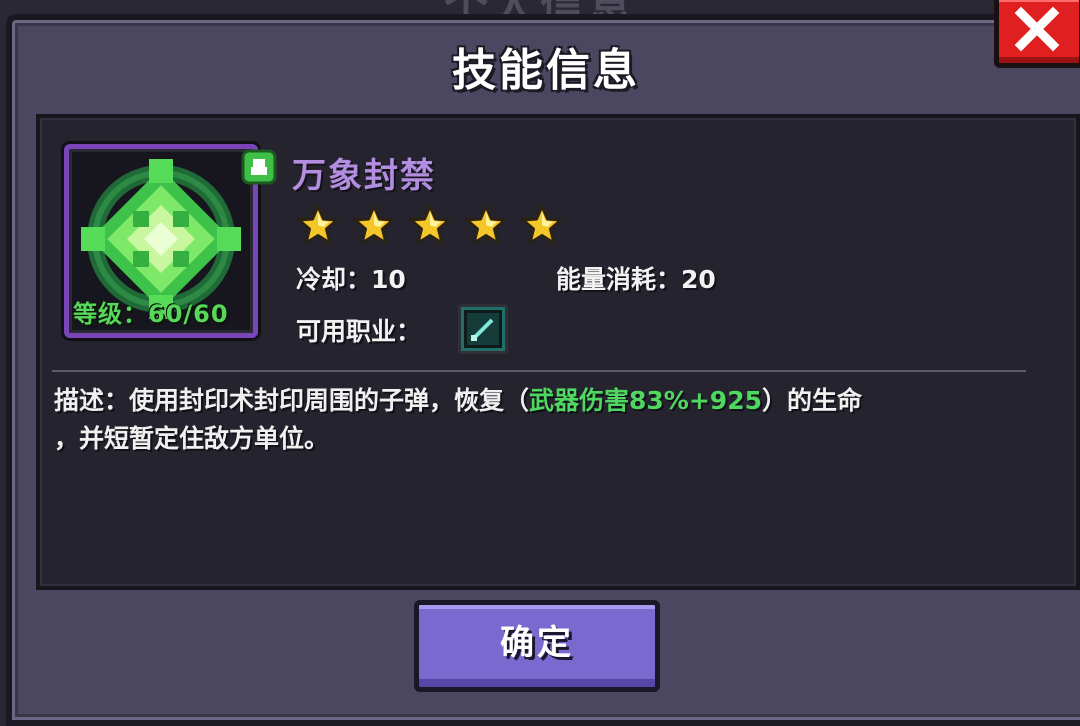 This screenshot has width=1080, height=726. I want to click on description-suffix: ）的生命, so click(812, 400).